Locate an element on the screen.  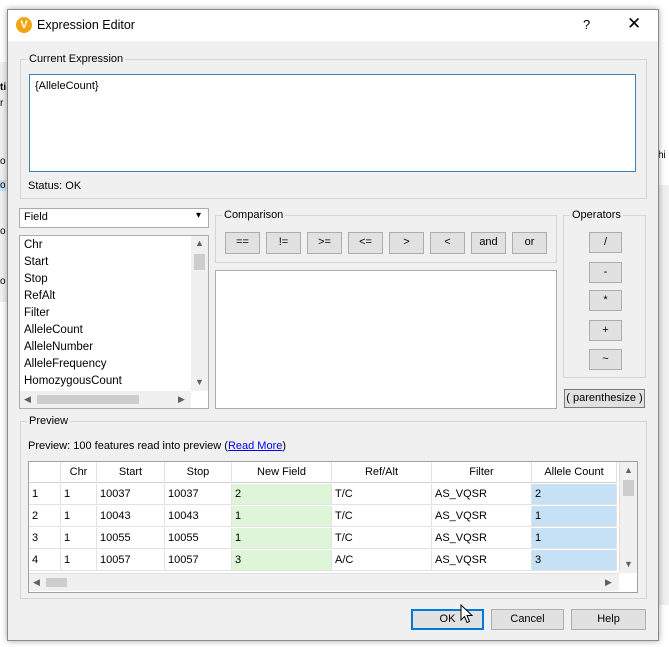
field-list-item: Start is located at coordinates (36, 262).